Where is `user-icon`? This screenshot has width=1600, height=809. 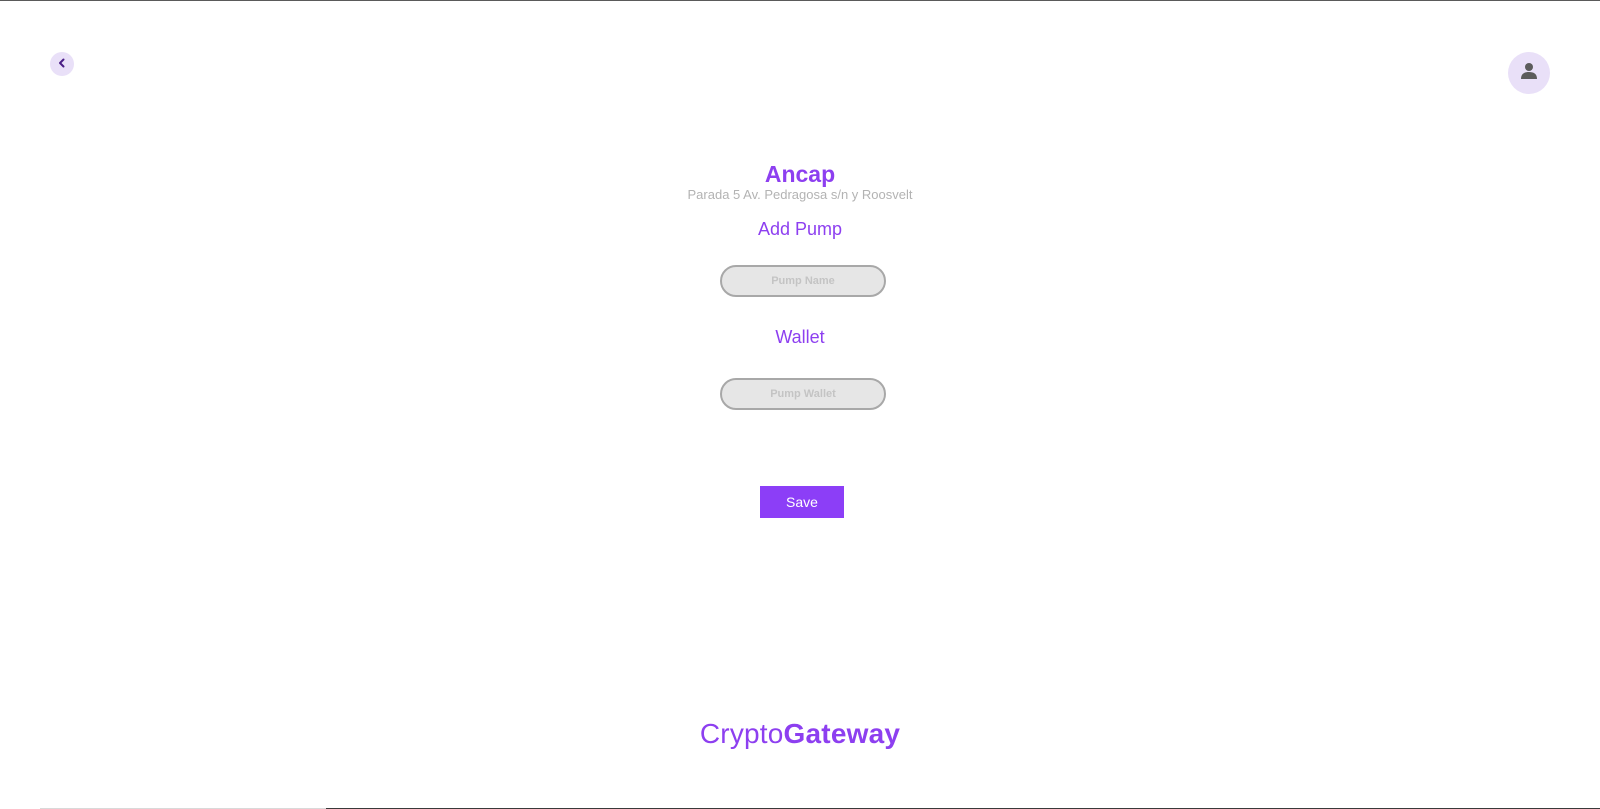 user-icon is located at coordinates (1529, 73).